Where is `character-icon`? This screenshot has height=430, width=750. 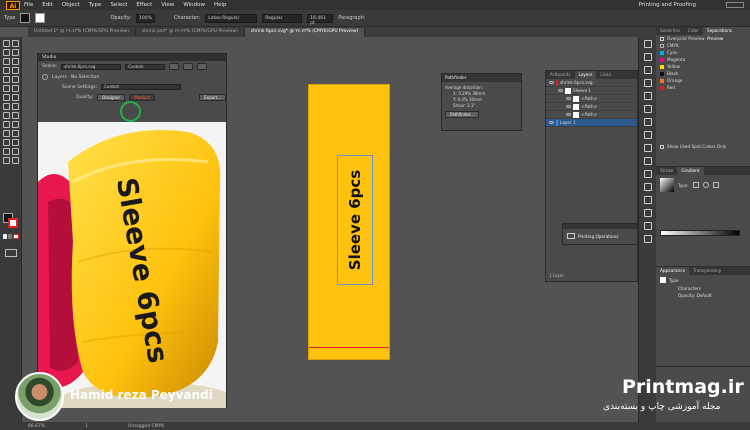 character-icon is located at coordinates (647, 226).